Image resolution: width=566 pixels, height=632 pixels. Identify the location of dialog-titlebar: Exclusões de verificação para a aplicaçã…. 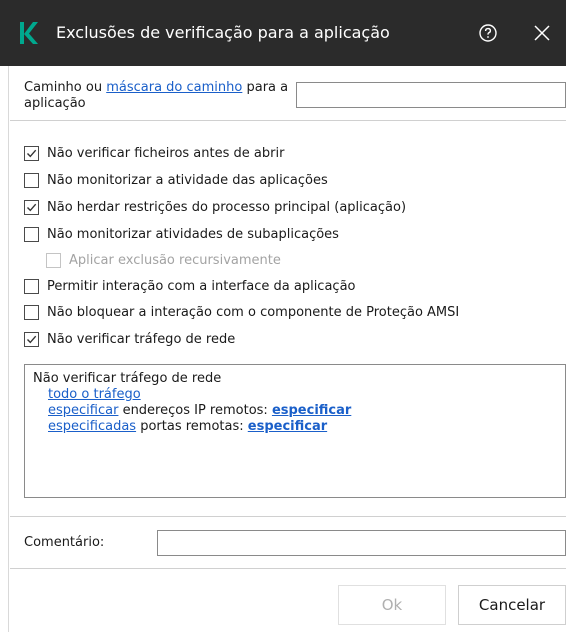
(283, 33).